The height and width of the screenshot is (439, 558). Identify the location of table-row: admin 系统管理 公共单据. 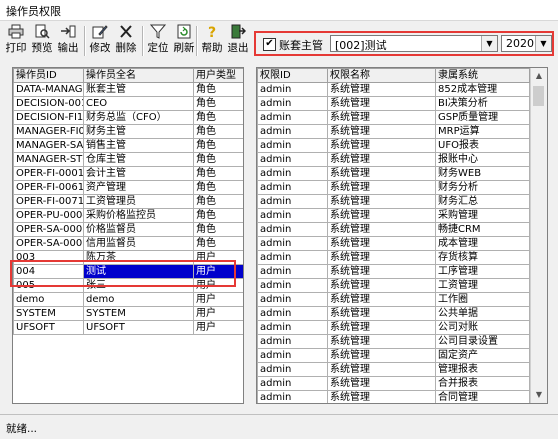
(393, 313).